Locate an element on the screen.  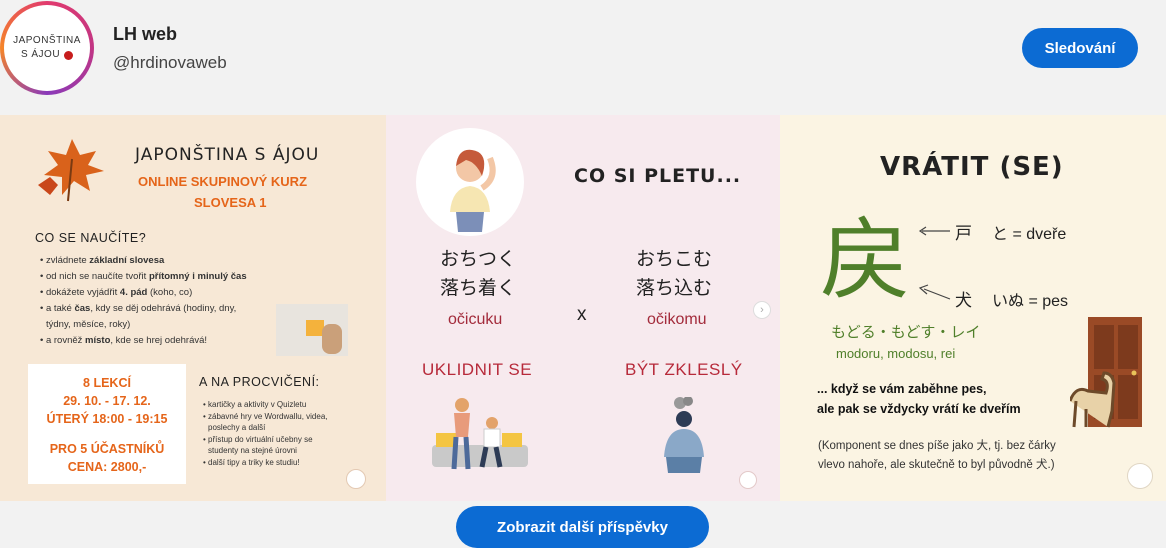
avatar: JAPONŠTINA S ÁJOU is located at coordinates (47, 48).